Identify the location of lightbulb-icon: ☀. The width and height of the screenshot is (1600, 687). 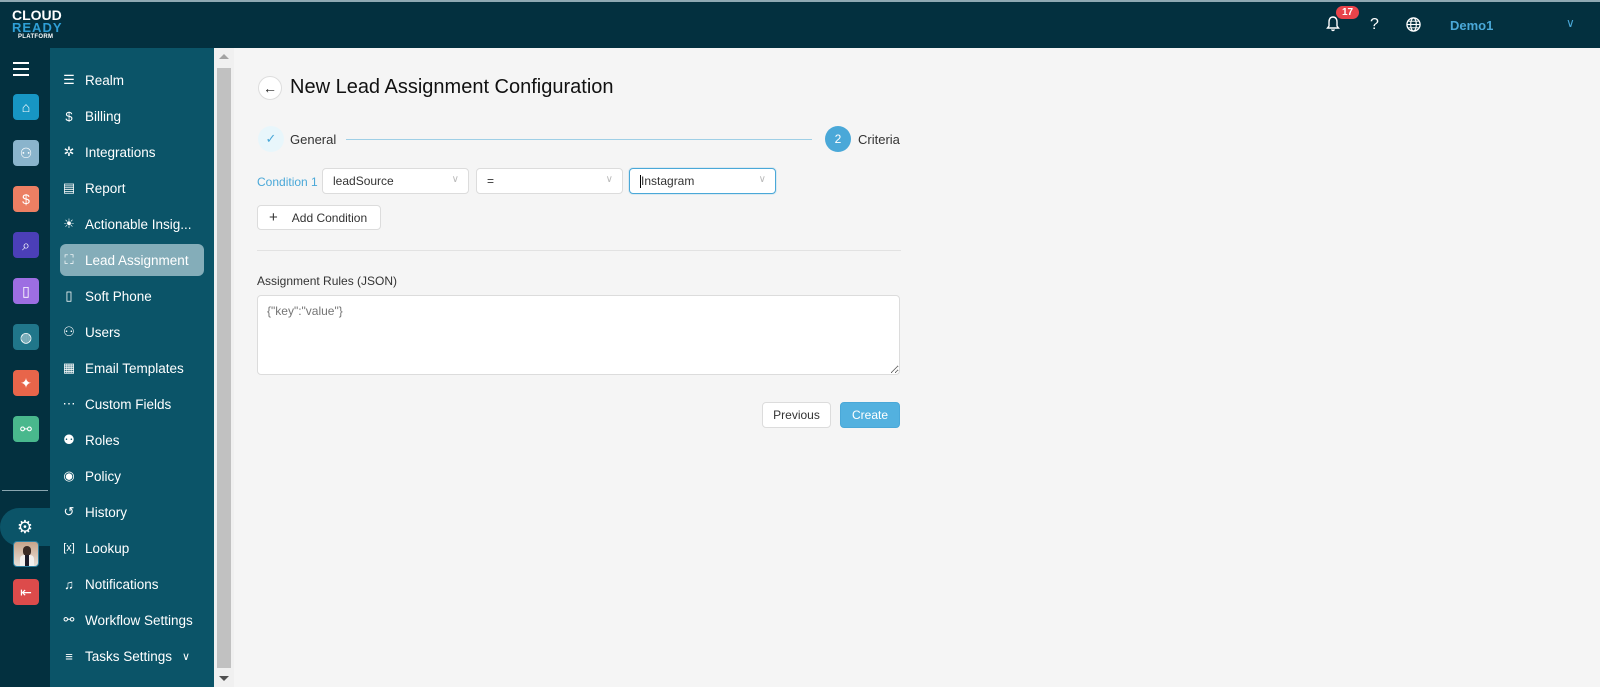
(69, 223).